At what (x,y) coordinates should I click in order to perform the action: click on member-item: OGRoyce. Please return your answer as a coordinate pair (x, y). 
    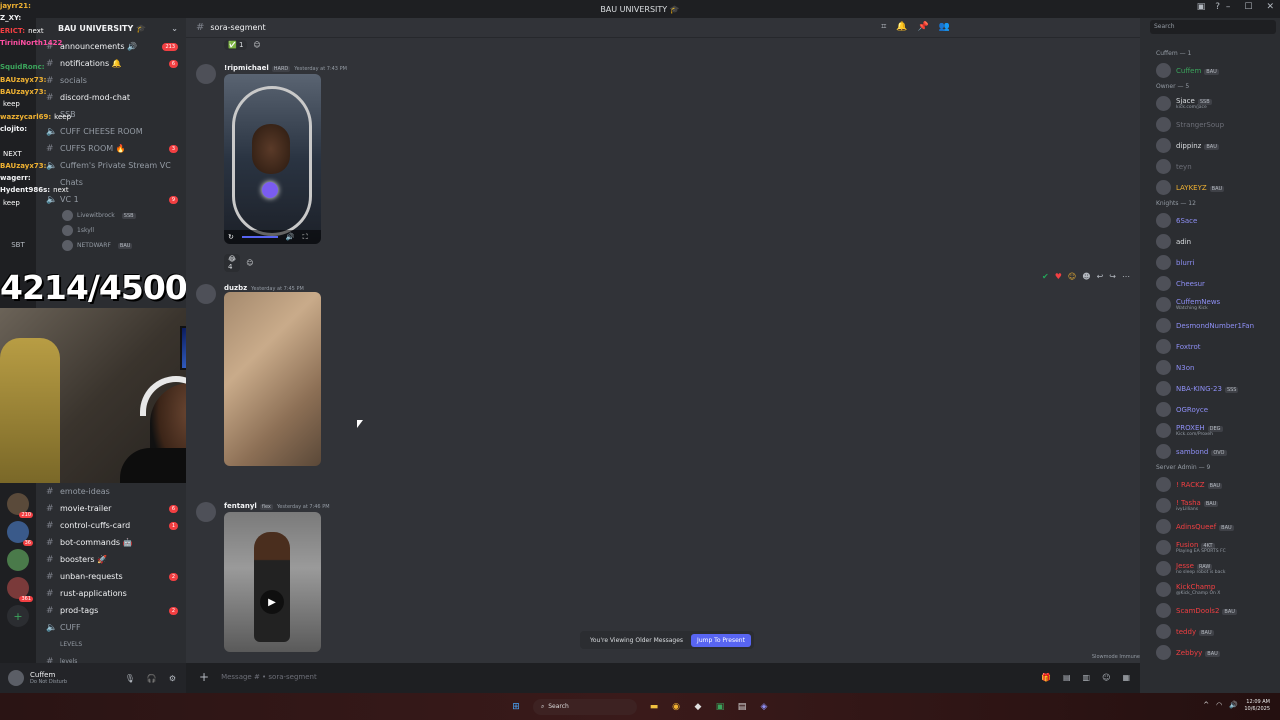
    Looking at the image, I should click on (1210, 409).